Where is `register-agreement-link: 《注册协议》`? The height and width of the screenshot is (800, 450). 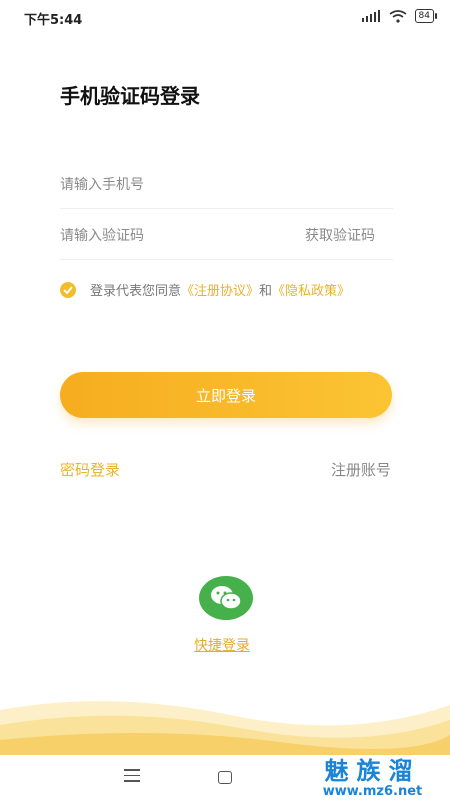
register-agreement-link: 《注册协议》 is located at coordinates (220, 289).